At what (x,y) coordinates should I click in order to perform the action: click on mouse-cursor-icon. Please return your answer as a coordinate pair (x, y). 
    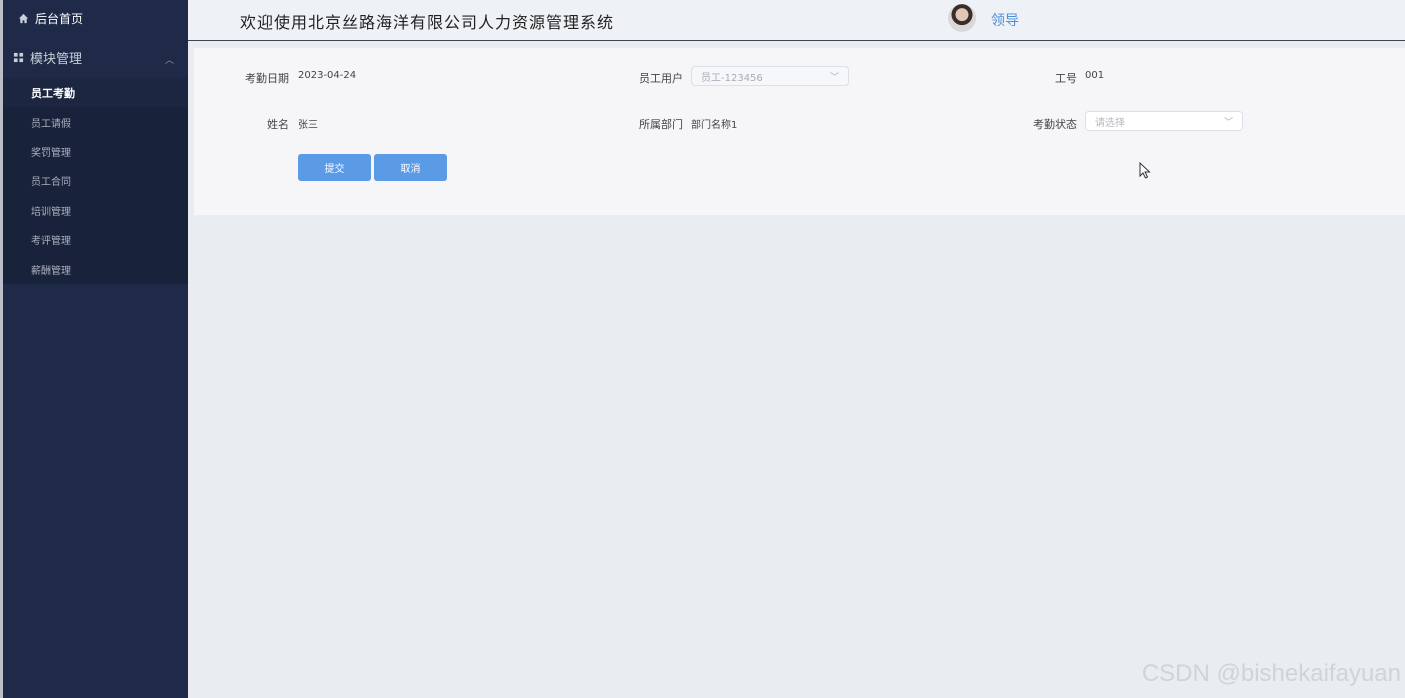
    Looking at the image, I should click on (1145, 170).